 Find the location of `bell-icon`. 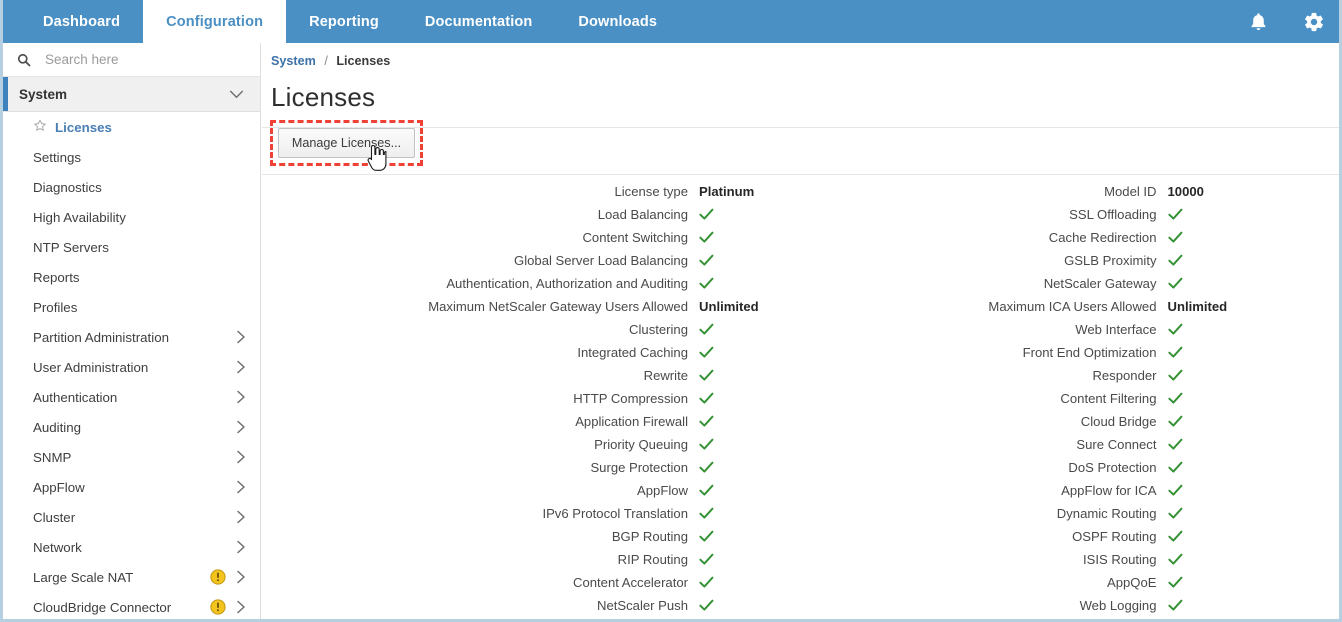

bell-icon is located at coordinates (1258, 22).